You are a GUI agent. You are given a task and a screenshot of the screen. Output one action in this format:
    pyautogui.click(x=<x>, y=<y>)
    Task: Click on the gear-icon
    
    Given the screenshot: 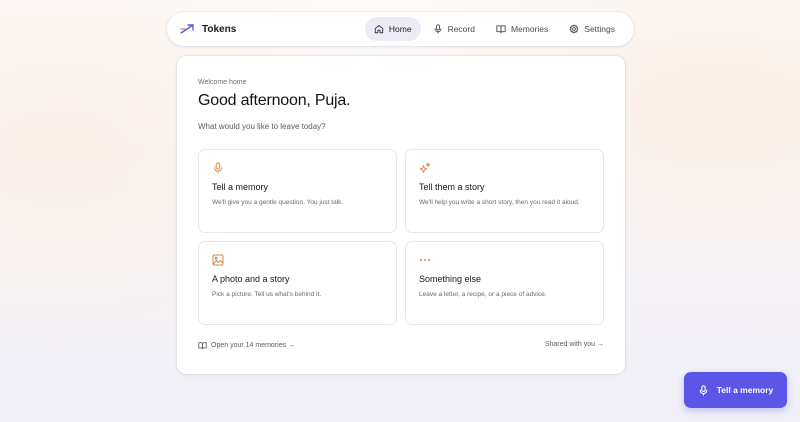 What is the action you would take?
    pyautogui.click(x=574, y=29)
    